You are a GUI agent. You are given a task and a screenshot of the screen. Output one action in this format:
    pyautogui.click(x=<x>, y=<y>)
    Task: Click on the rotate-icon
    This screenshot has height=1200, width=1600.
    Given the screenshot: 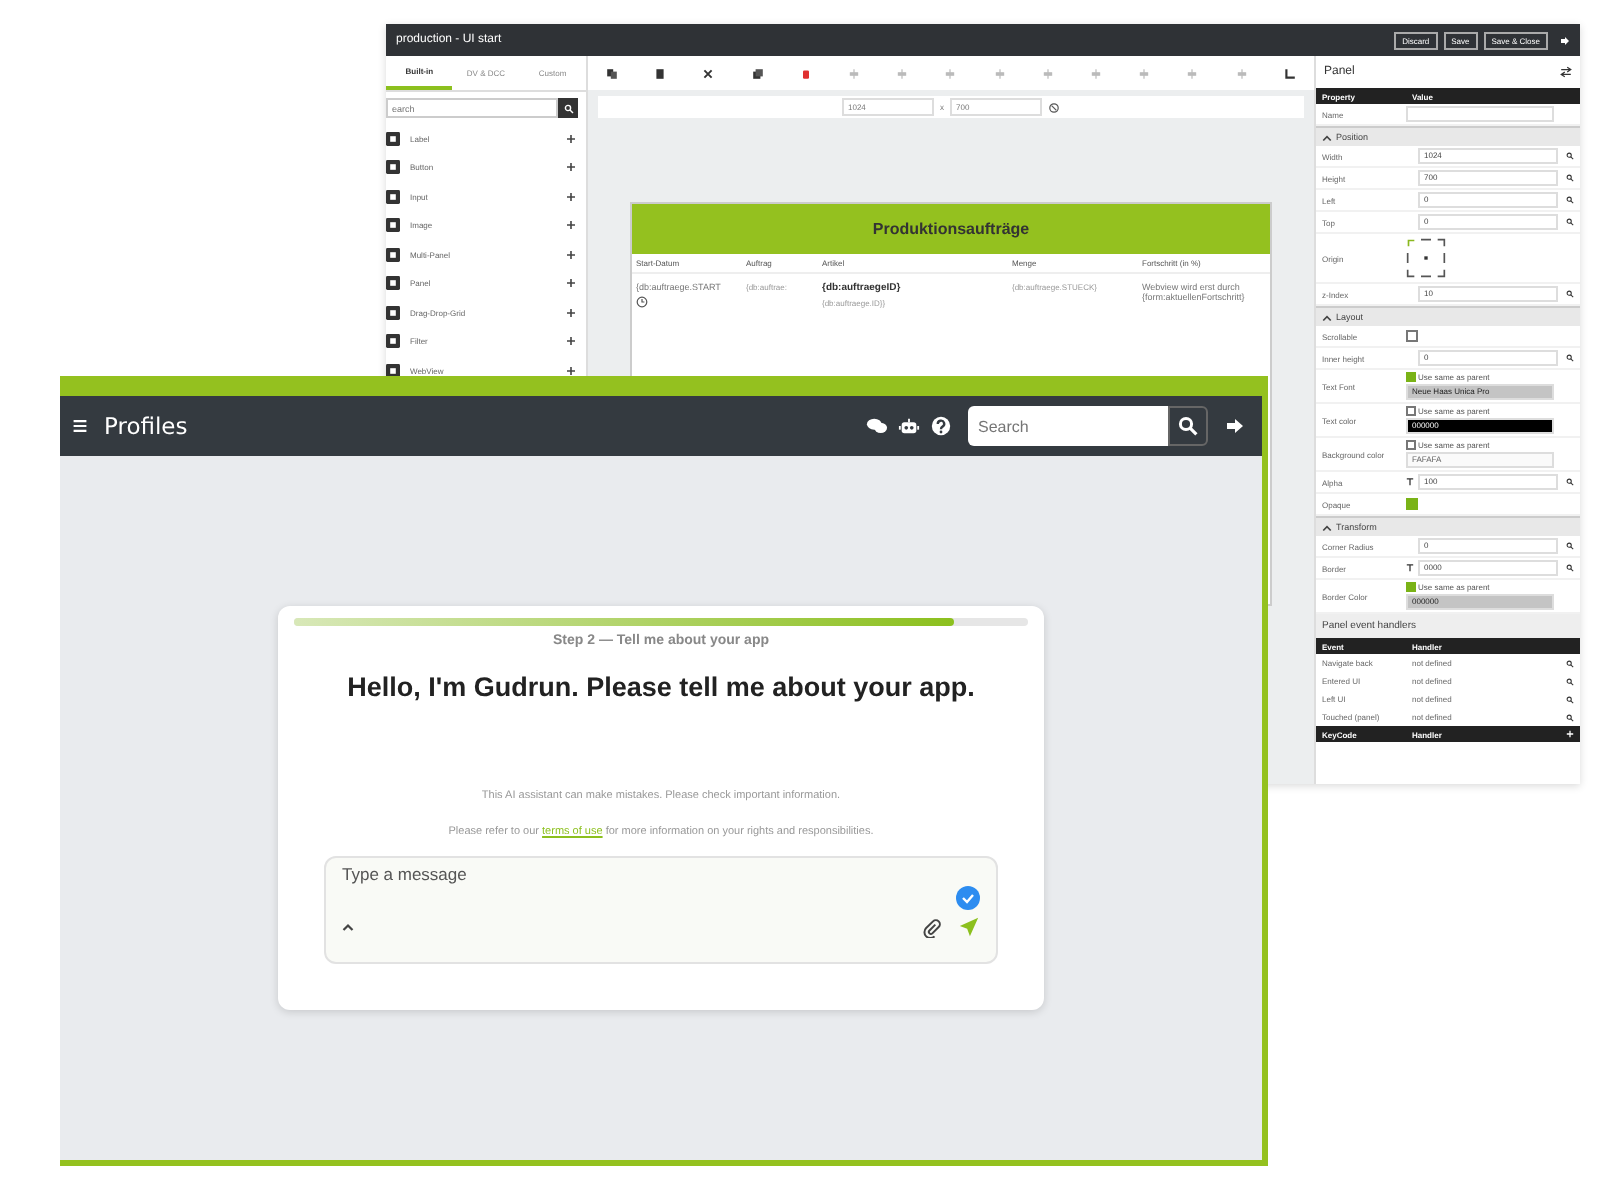 What is the action you would take?
    pyautogui.click(x=1054, y=107)
    